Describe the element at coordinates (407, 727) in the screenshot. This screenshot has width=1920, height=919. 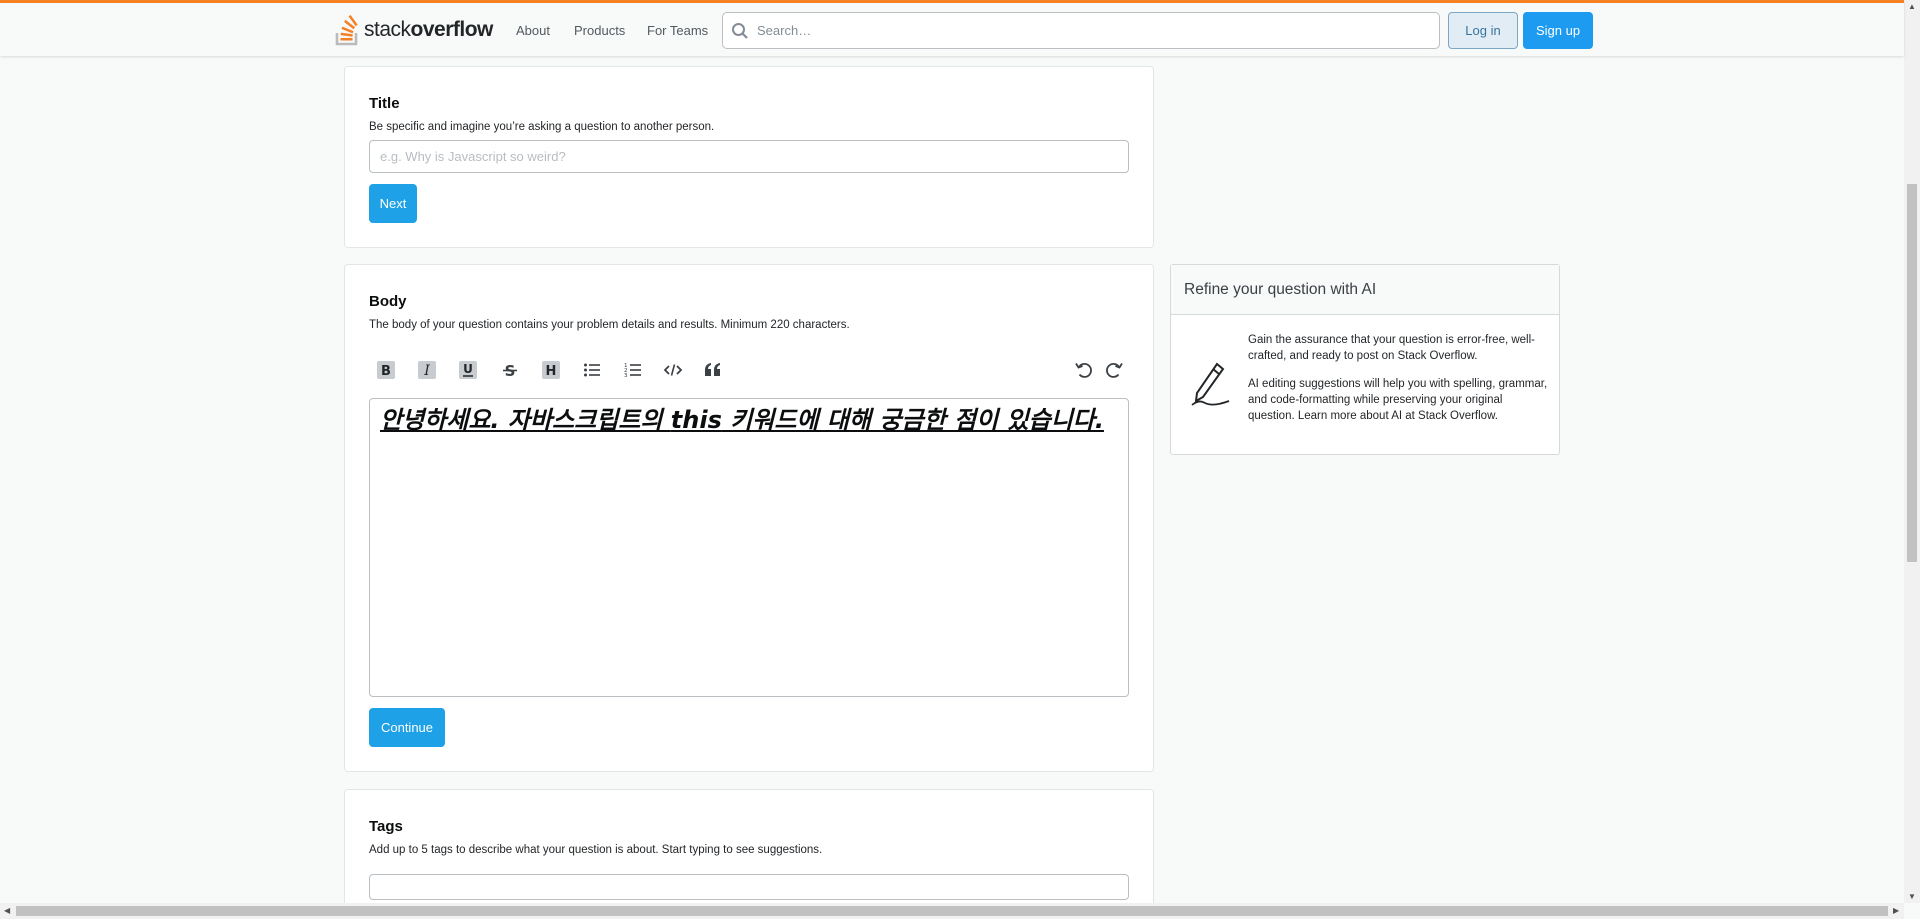
I see `continue-button: Continue` at that location.